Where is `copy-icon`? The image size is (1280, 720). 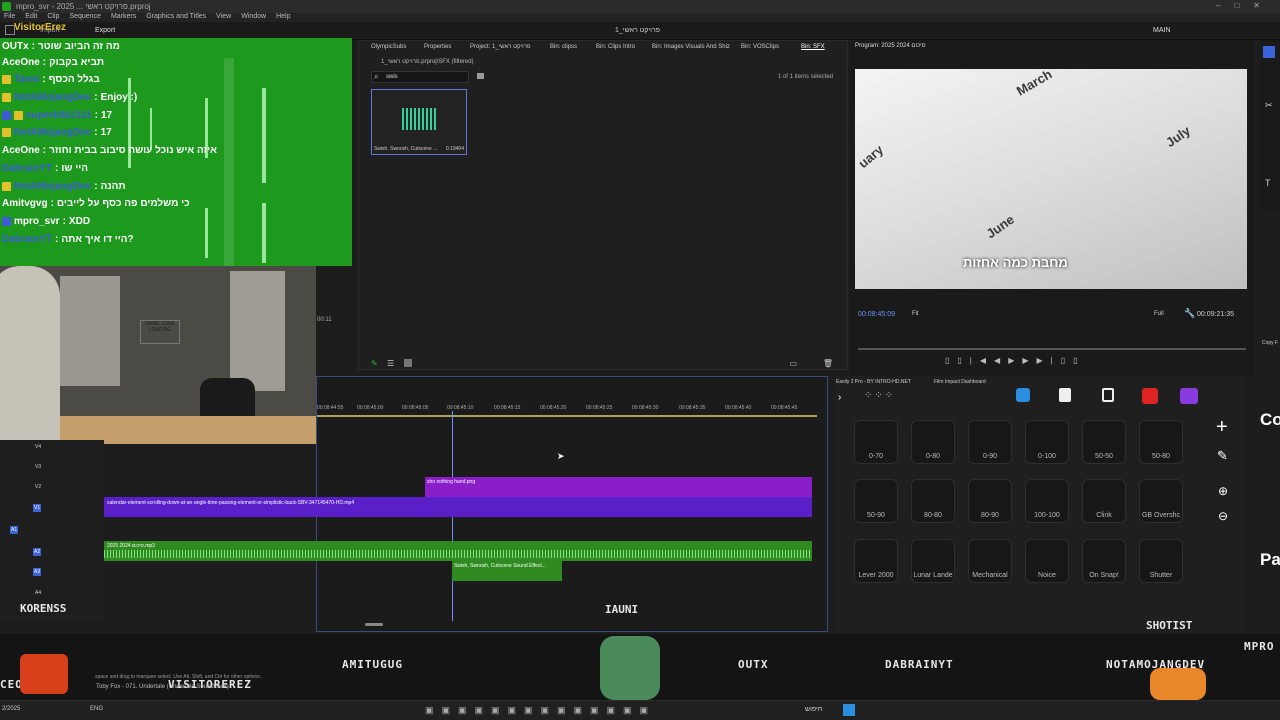
copy-icon is located at coordinates (1065, 395).